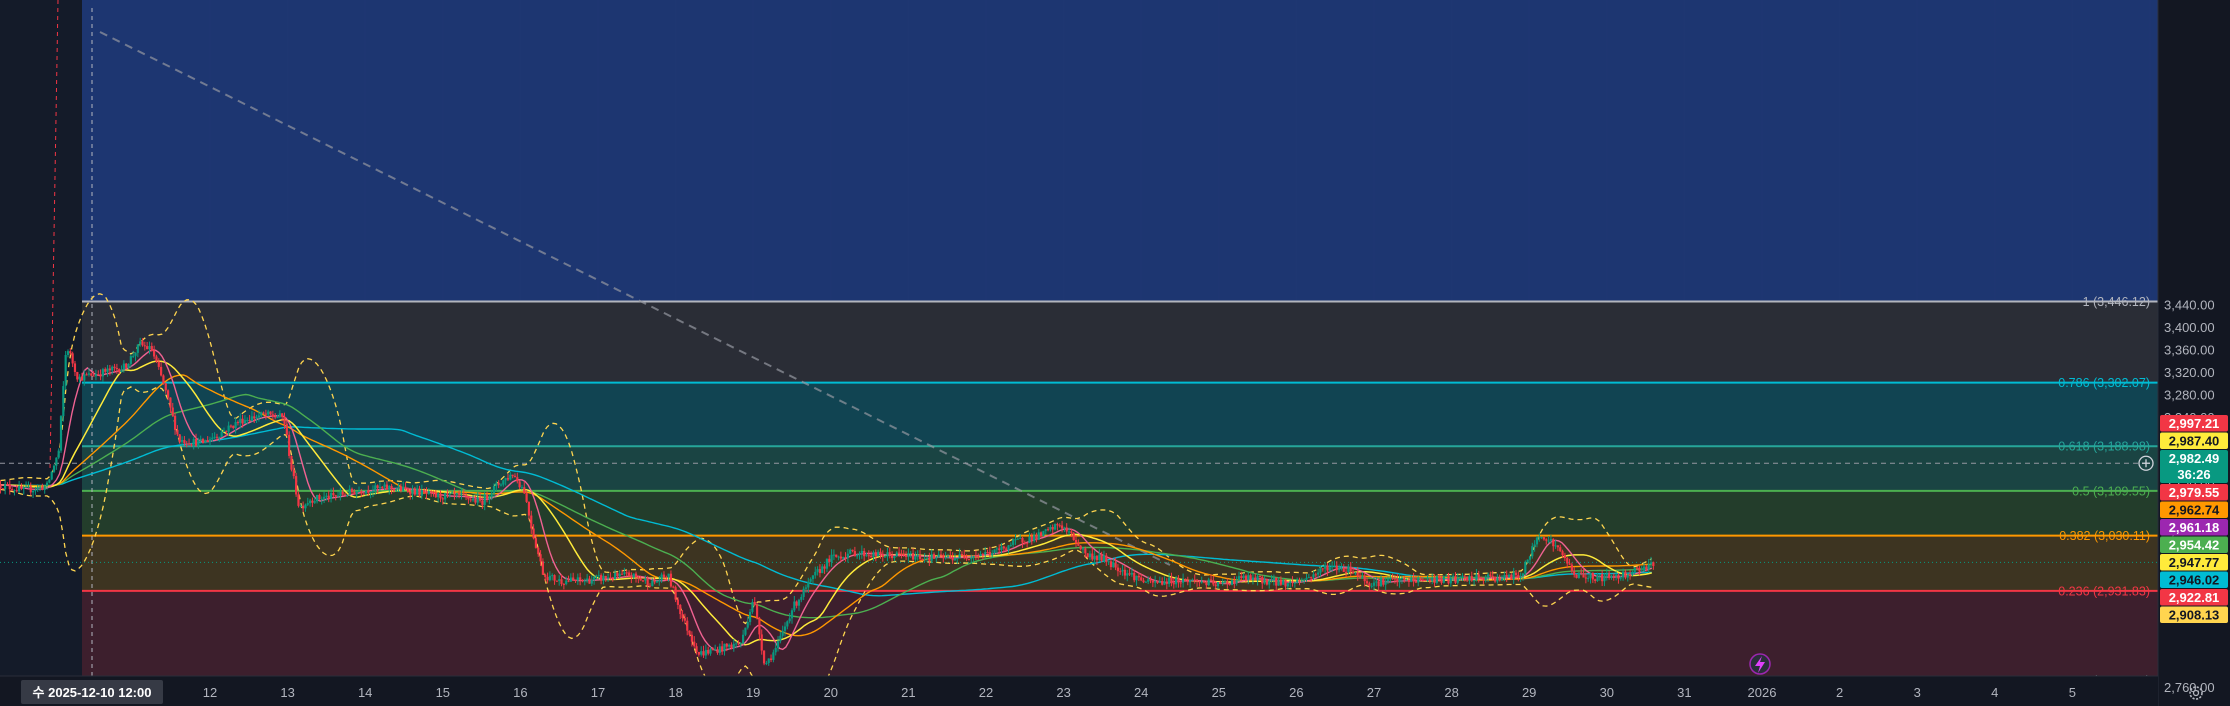 The height and width of the screenshot is (706, 2230). I want to click on fib-level-label: 0.236 (2,931.83), so click(2104, 591).